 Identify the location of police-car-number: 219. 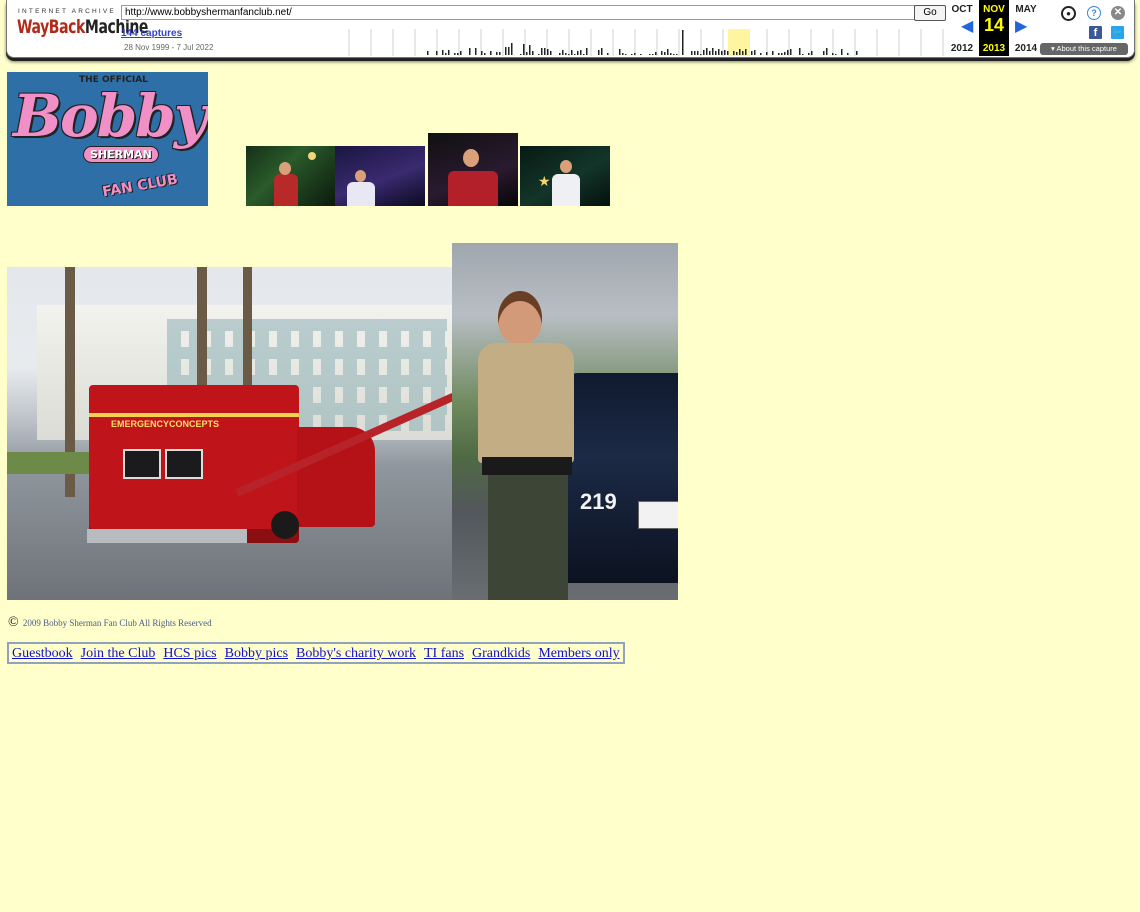
(598, 501).